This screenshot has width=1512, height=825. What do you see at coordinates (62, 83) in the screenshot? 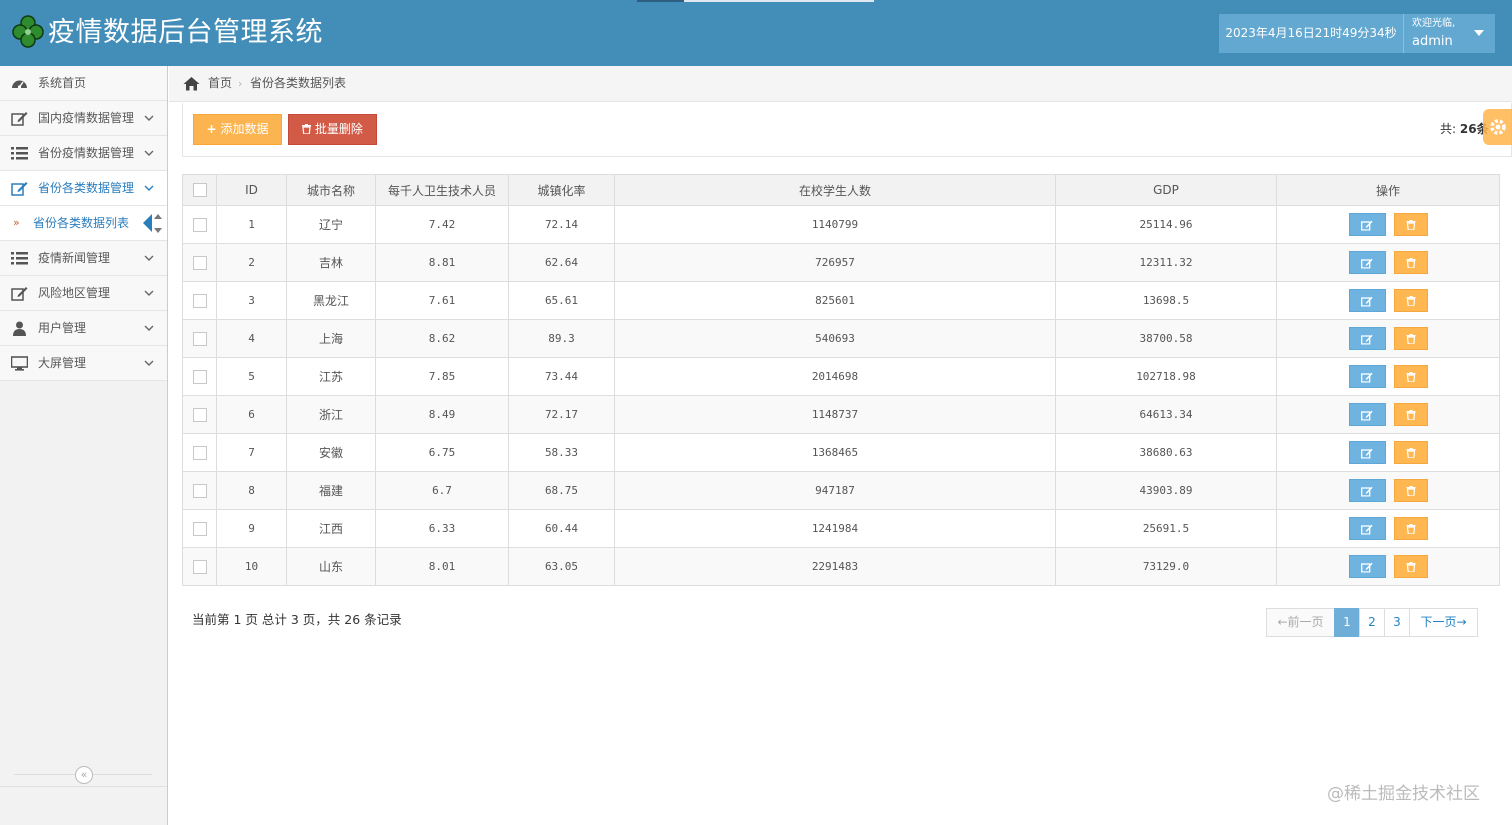
I see `sidebar-item-label: 系统首页` at bounding box center [62, 83].